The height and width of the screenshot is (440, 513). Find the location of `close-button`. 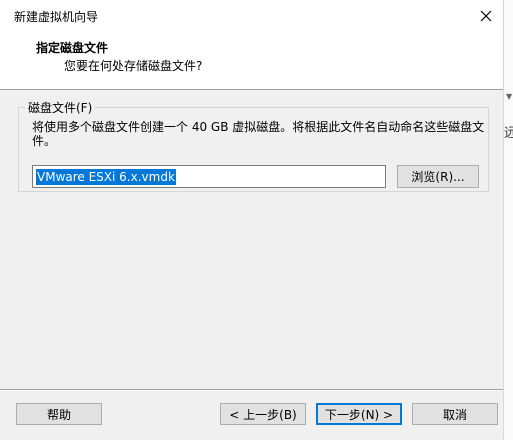

close-button is located at coordinates (486, 15).